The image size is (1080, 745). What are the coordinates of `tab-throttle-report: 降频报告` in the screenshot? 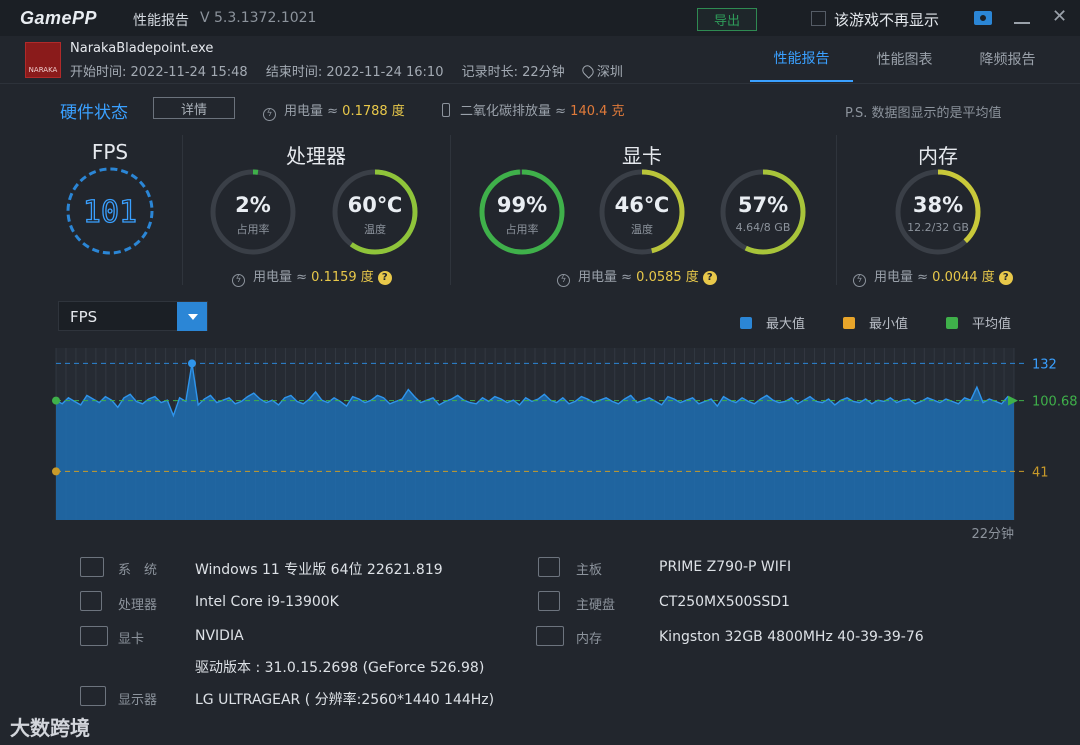 It's located at (1007, 59).